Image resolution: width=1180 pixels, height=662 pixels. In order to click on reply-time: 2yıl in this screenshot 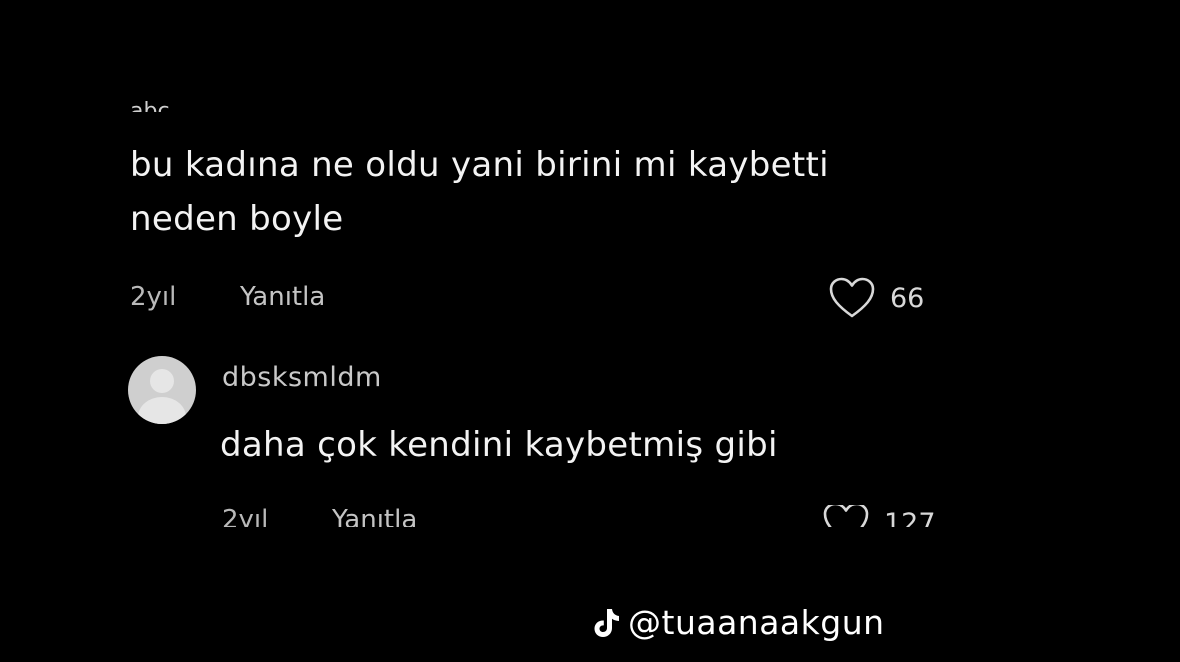, I will do `click(245, 516)`.